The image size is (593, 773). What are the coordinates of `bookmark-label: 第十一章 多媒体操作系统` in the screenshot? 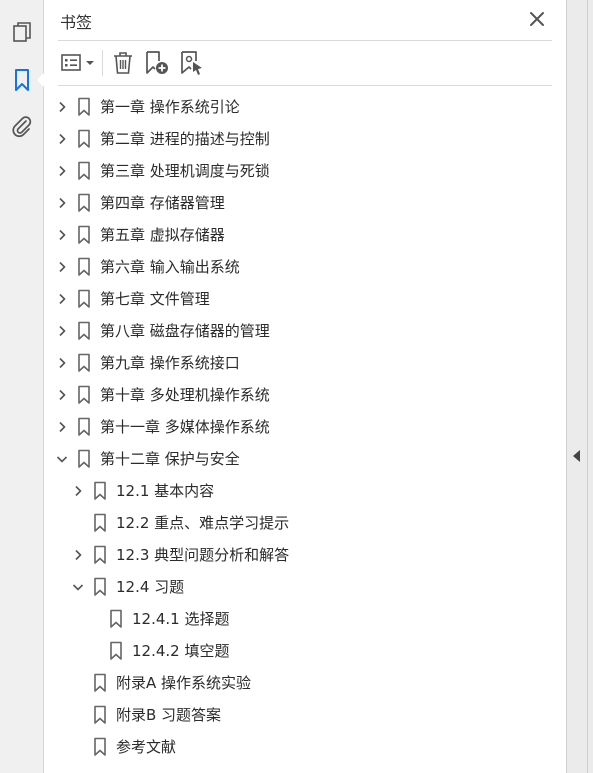 It's located at (185, 427).